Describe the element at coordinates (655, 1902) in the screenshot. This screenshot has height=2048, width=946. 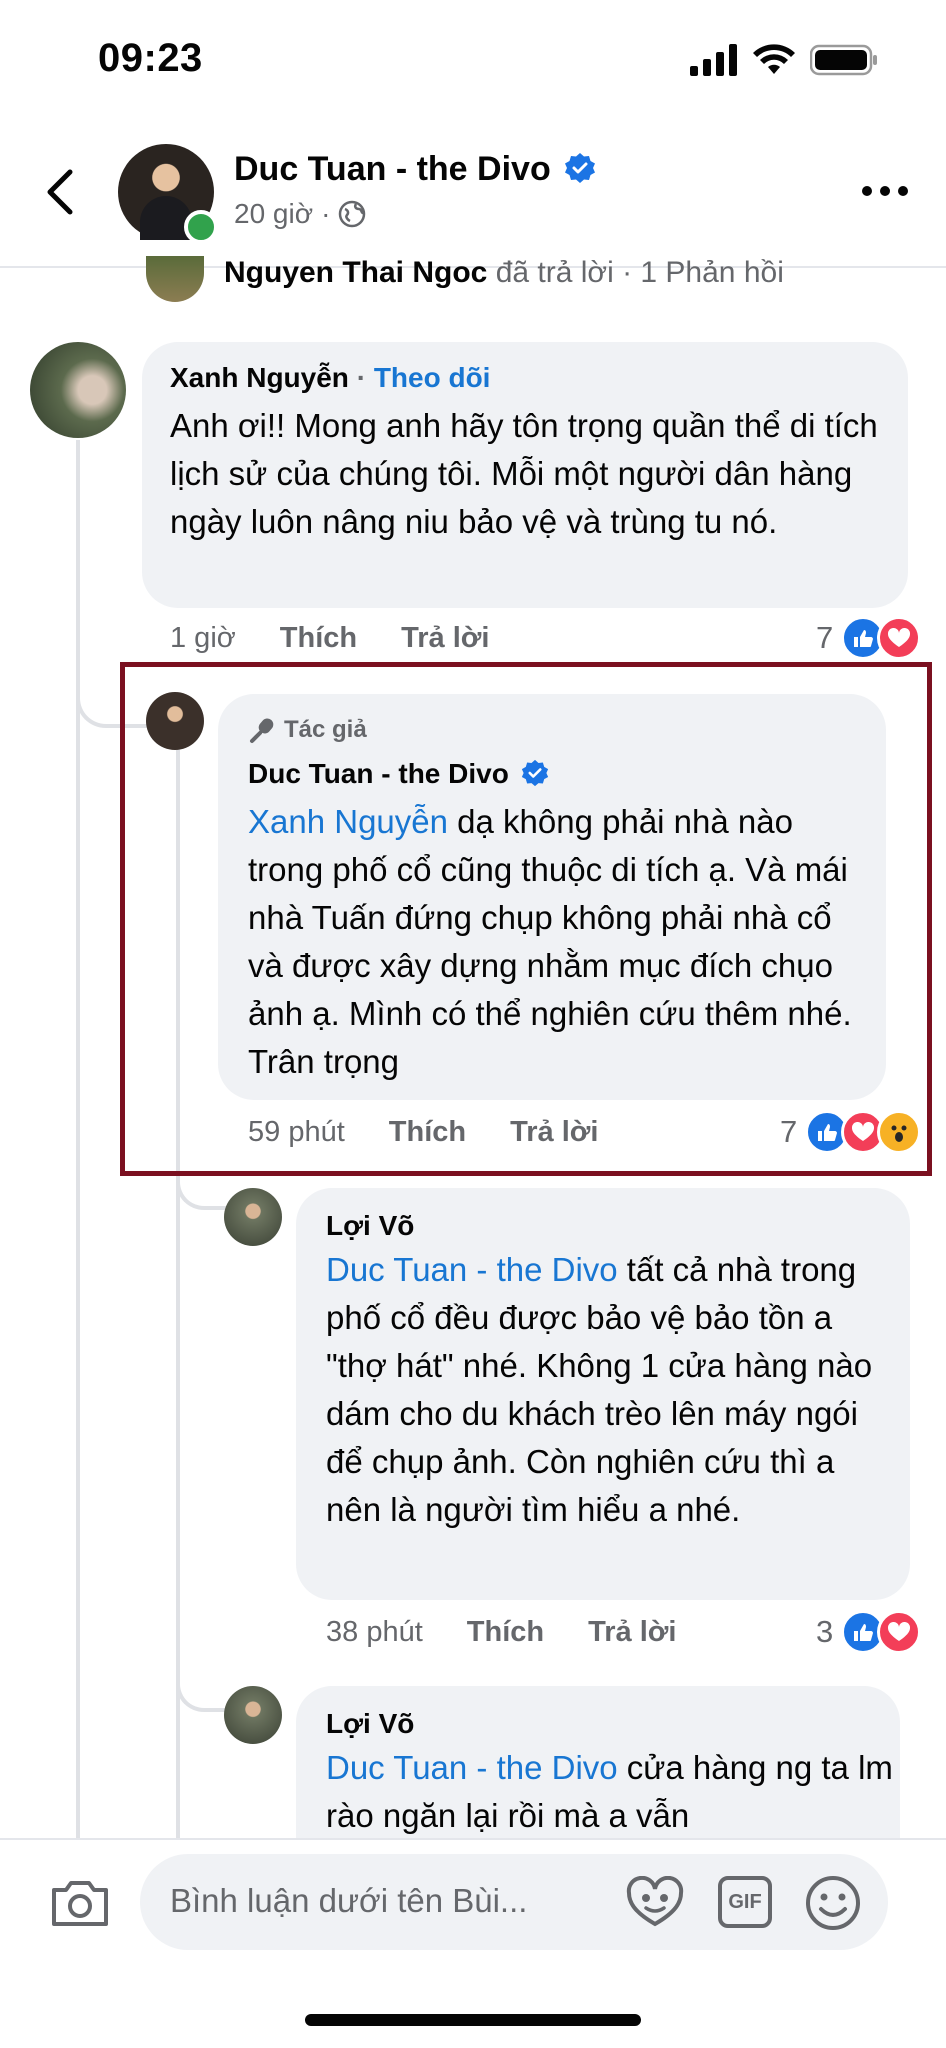
I see `avatar-sticker-icon` at that location.